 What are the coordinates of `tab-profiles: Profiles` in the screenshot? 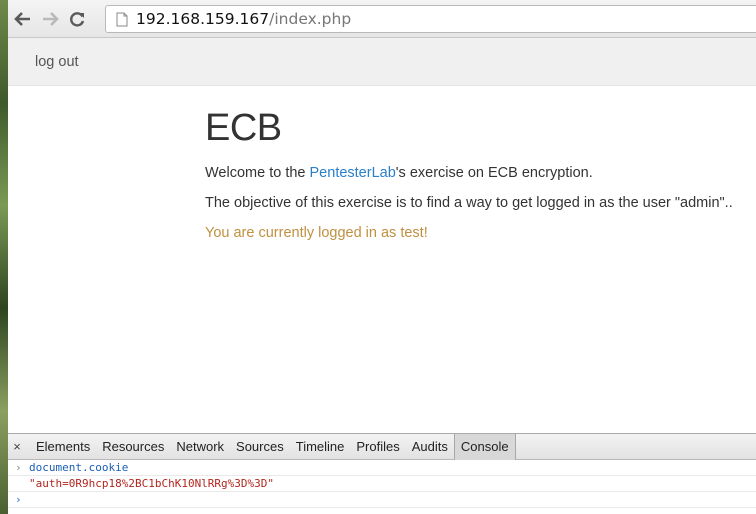 It's located at (377, 447).